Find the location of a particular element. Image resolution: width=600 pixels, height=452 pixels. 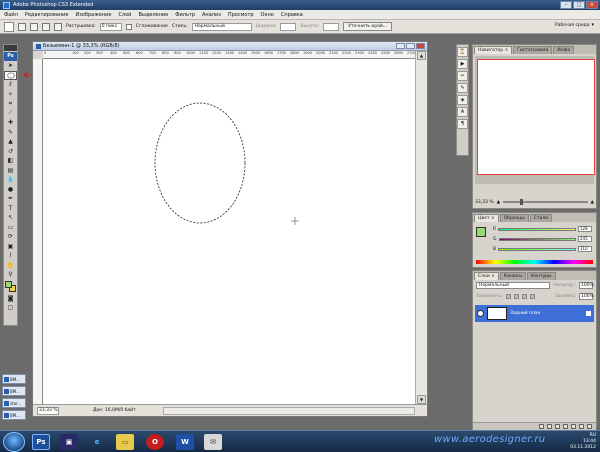

height-input is located at coordinates (331, 26).